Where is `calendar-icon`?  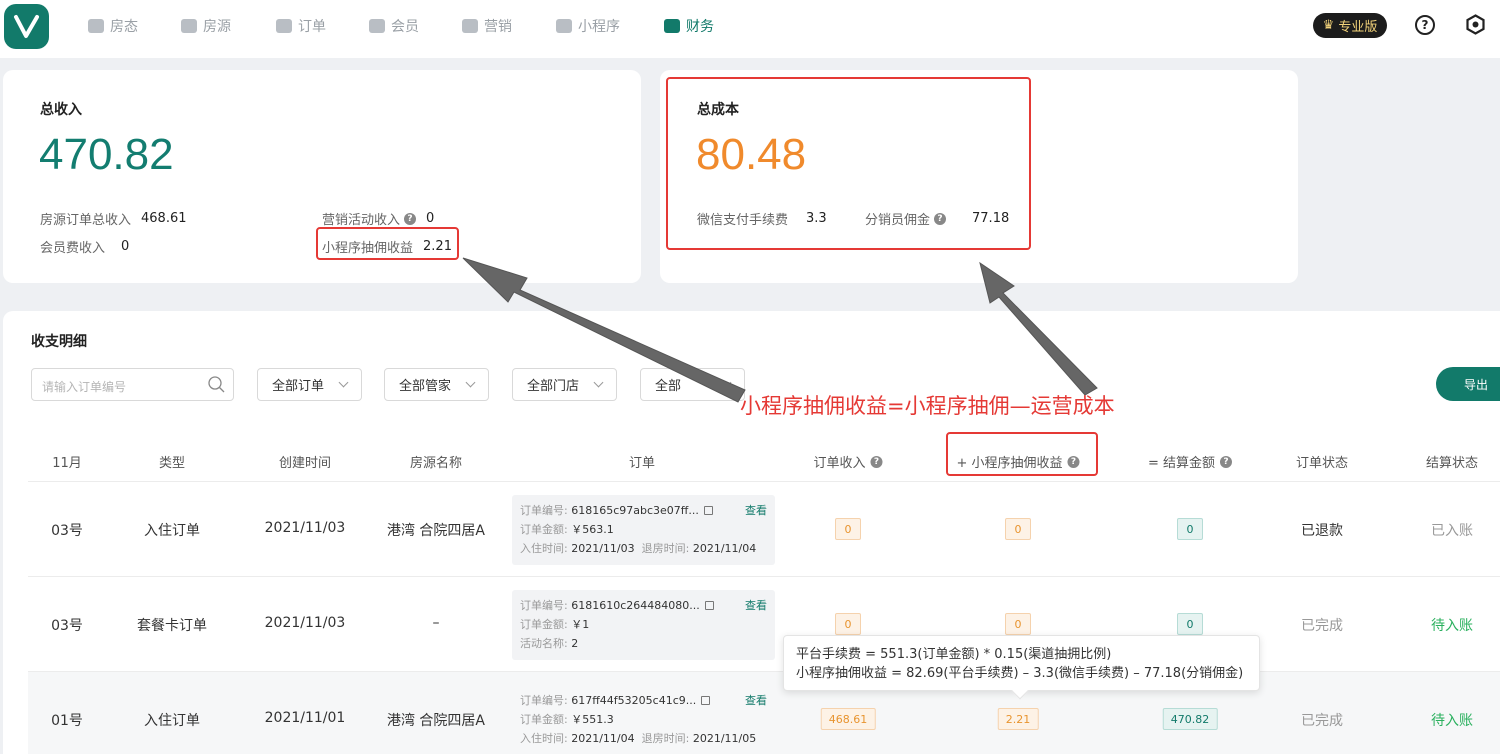
calendar-icon is located at coordinates (96, 26).